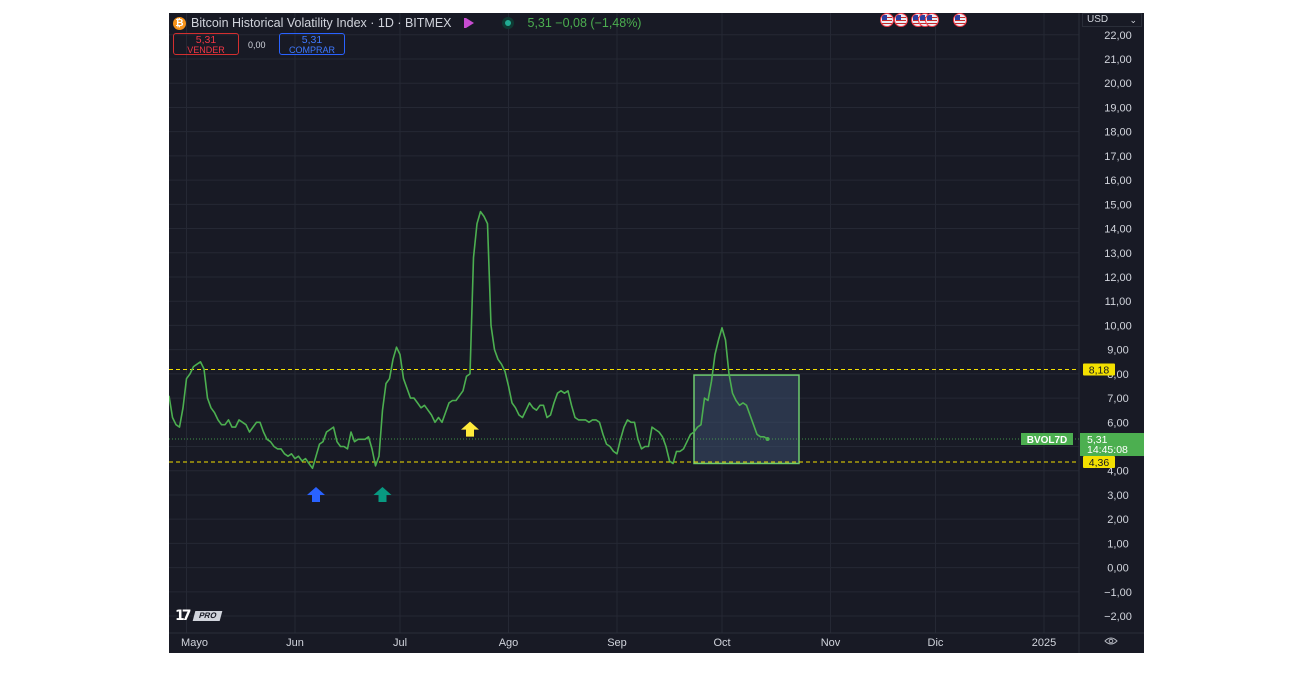  I want to click on y-tick-label: 13,00, so click(1118, 254).